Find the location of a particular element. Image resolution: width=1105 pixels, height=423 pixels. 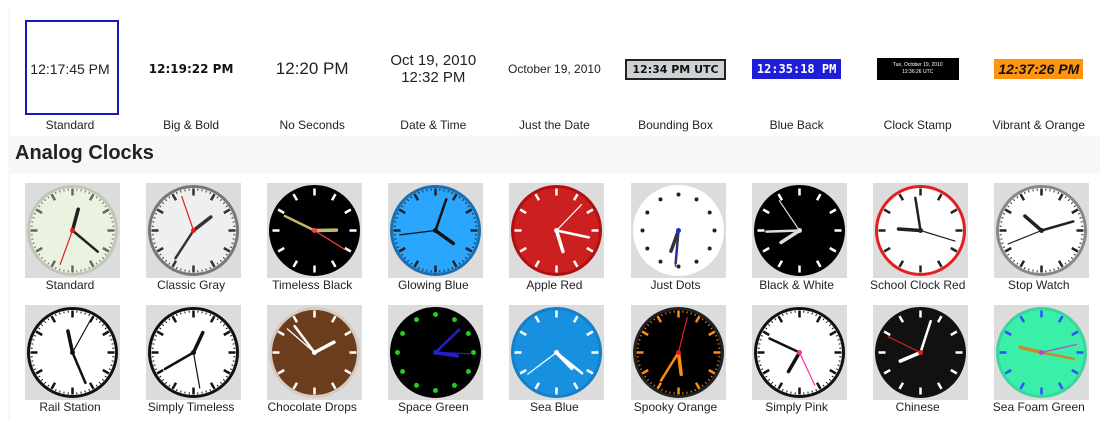

analog-clock-option: Apple Red is located at coordinates (554, 234).